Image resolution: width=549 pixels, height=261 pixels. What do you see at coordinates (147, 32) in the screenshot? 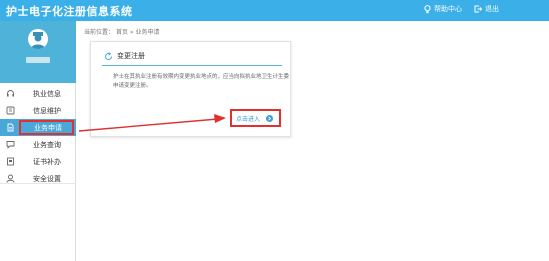
I see `breadcrumb-current: 业务申请` at bounding box center [147, 32].